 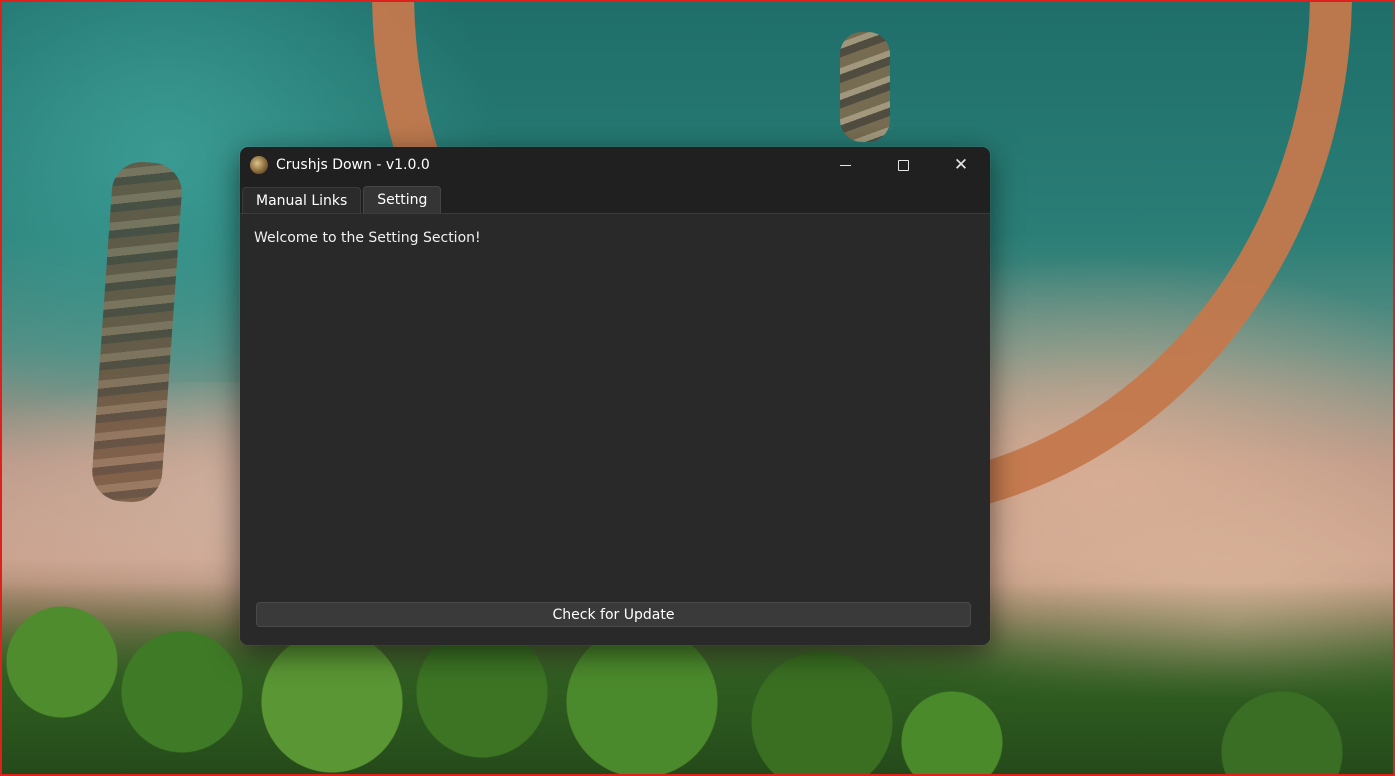 I want to click on maximize-icon, so click(x=903, y=165).